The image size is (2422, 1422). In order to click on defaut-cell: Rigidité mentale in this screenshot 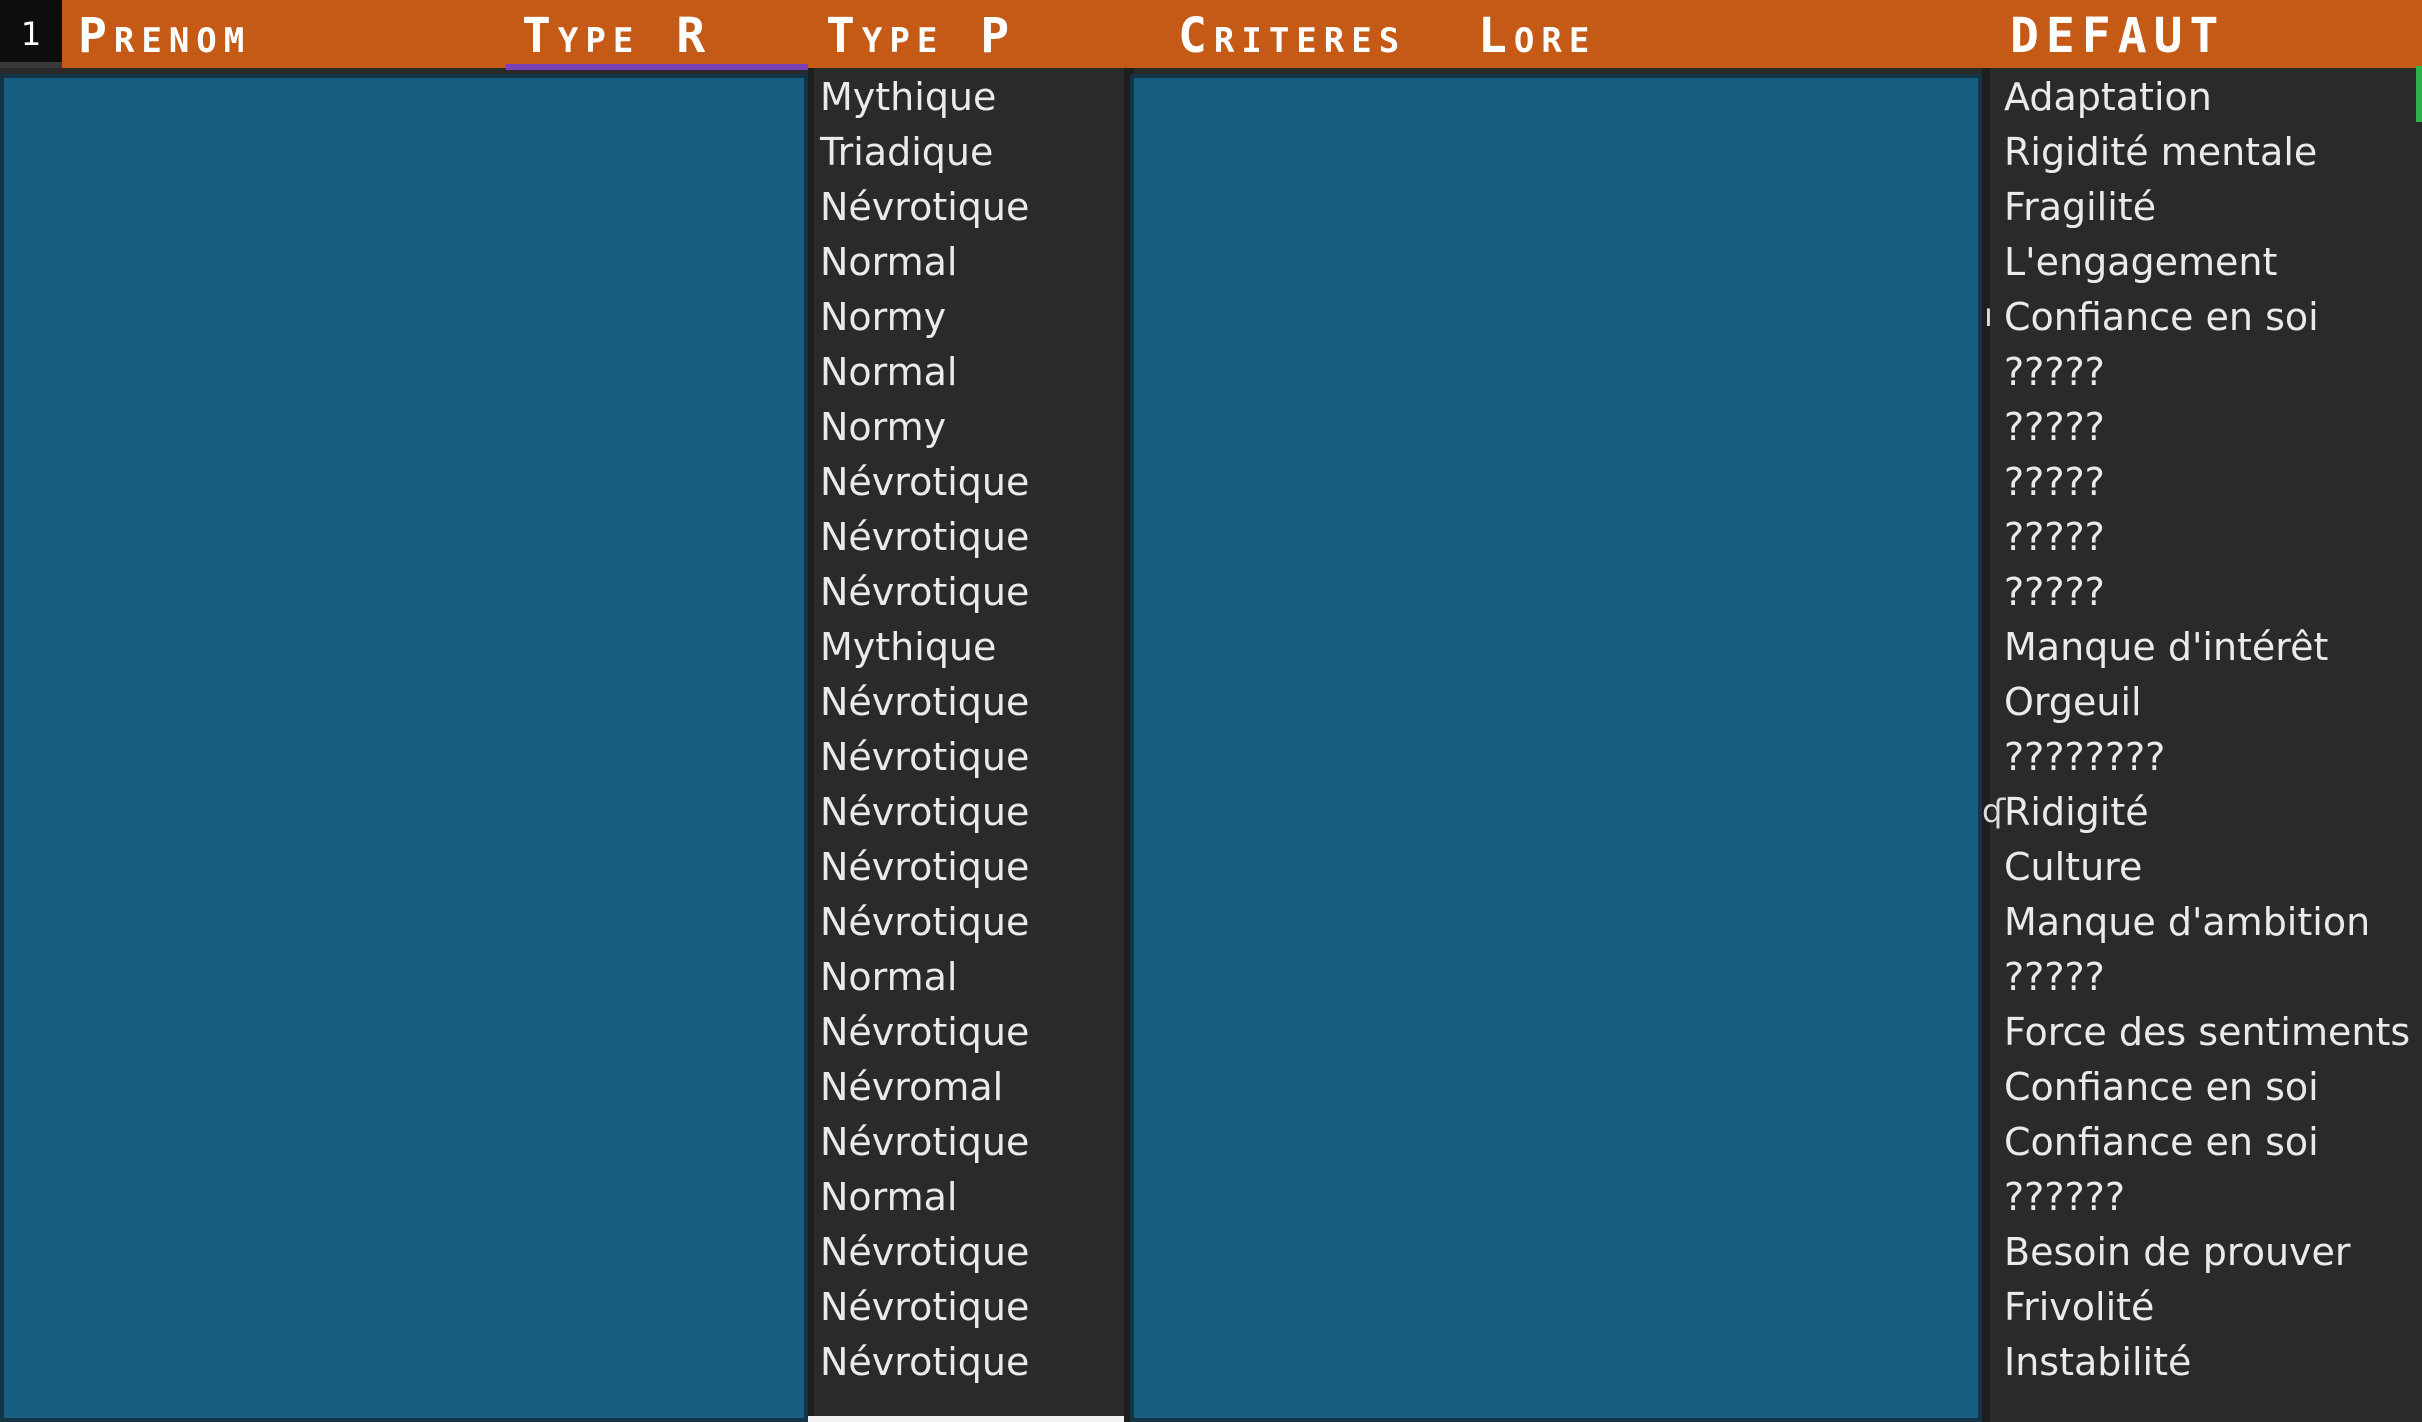, I will do `click(2207, 152)`.